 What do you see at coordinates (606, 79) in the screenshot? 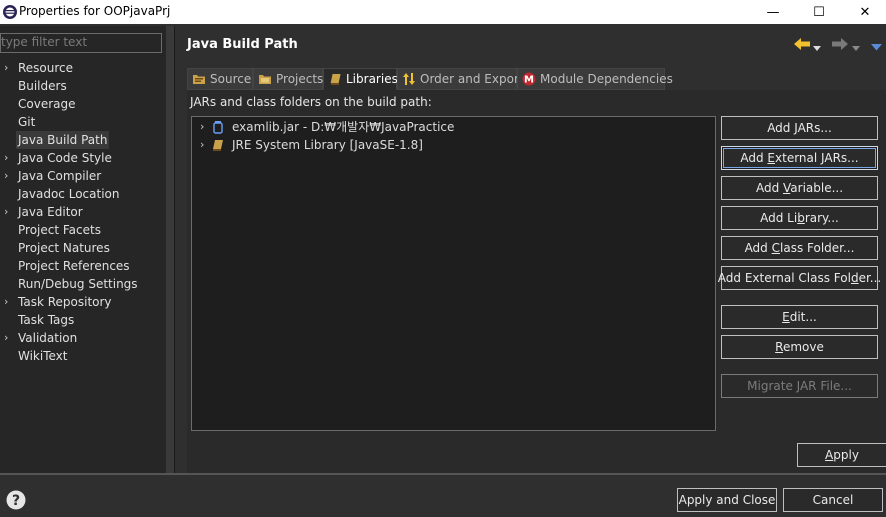
I see `tab-module-dependencies-label: Module Dependencies` at bounding box center [606, 79].